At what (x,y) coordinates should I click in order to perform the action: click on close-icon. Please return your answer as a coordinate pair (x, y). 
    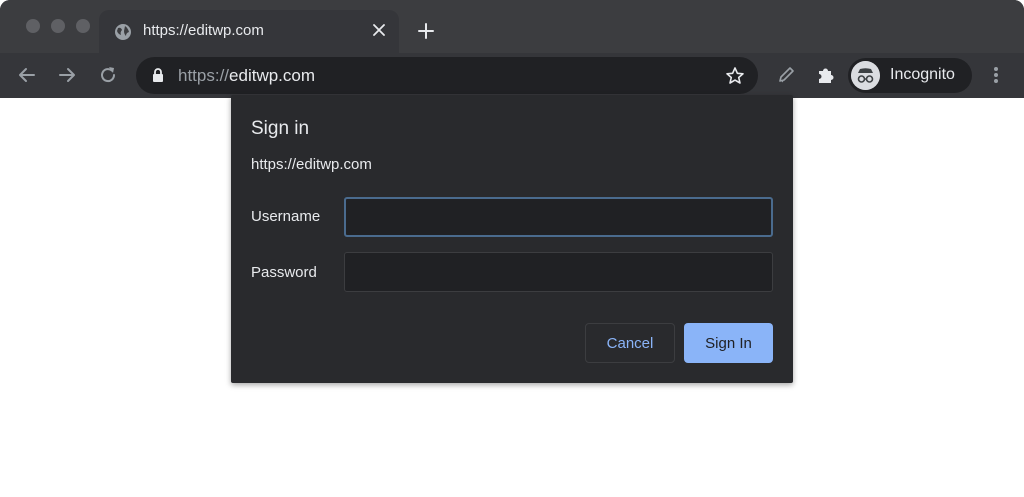
    Looking at the image, I should click on (379, 30).